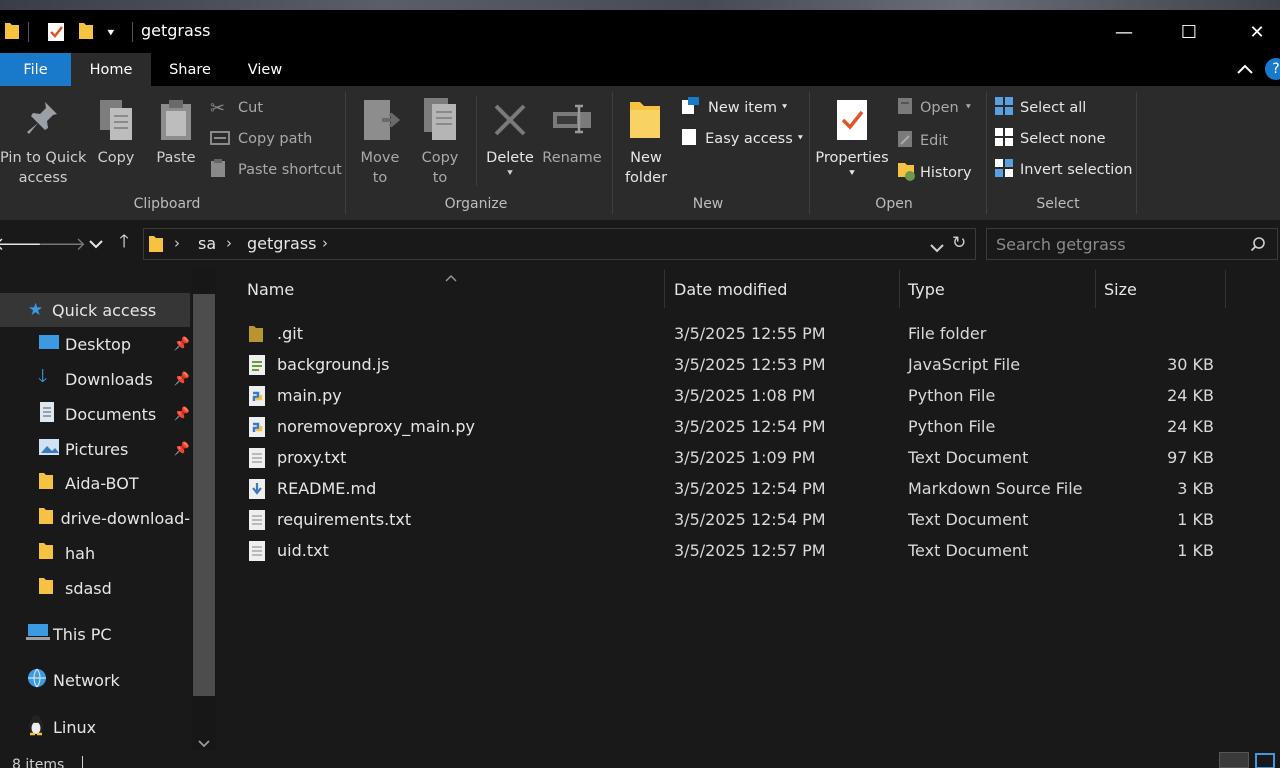 Image resolution: width=1280 pixels, height=768 pixels. Describe the element at coordinates (941, 141) in the screenshot. I see `edit-button: Edit` at that location.